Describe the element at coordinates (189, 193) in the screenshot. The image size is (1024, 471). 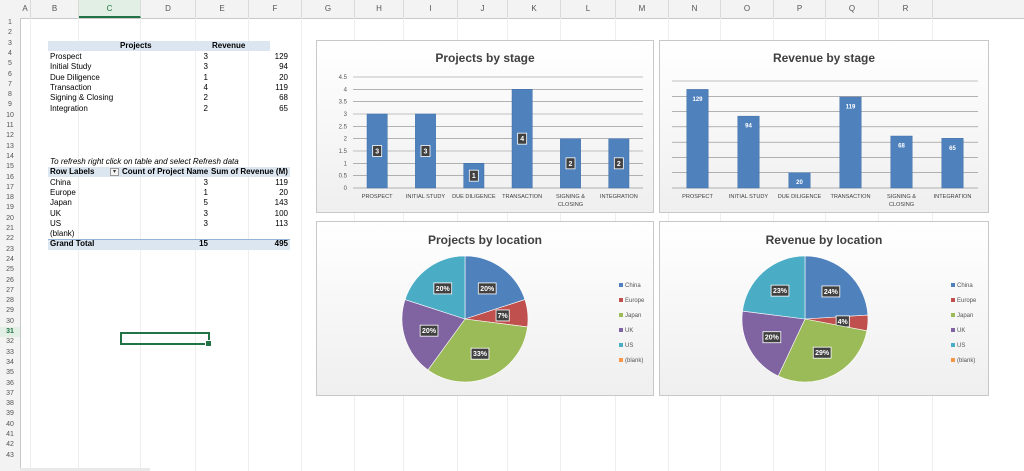
I see `pivot-row-count: 1` at that location.